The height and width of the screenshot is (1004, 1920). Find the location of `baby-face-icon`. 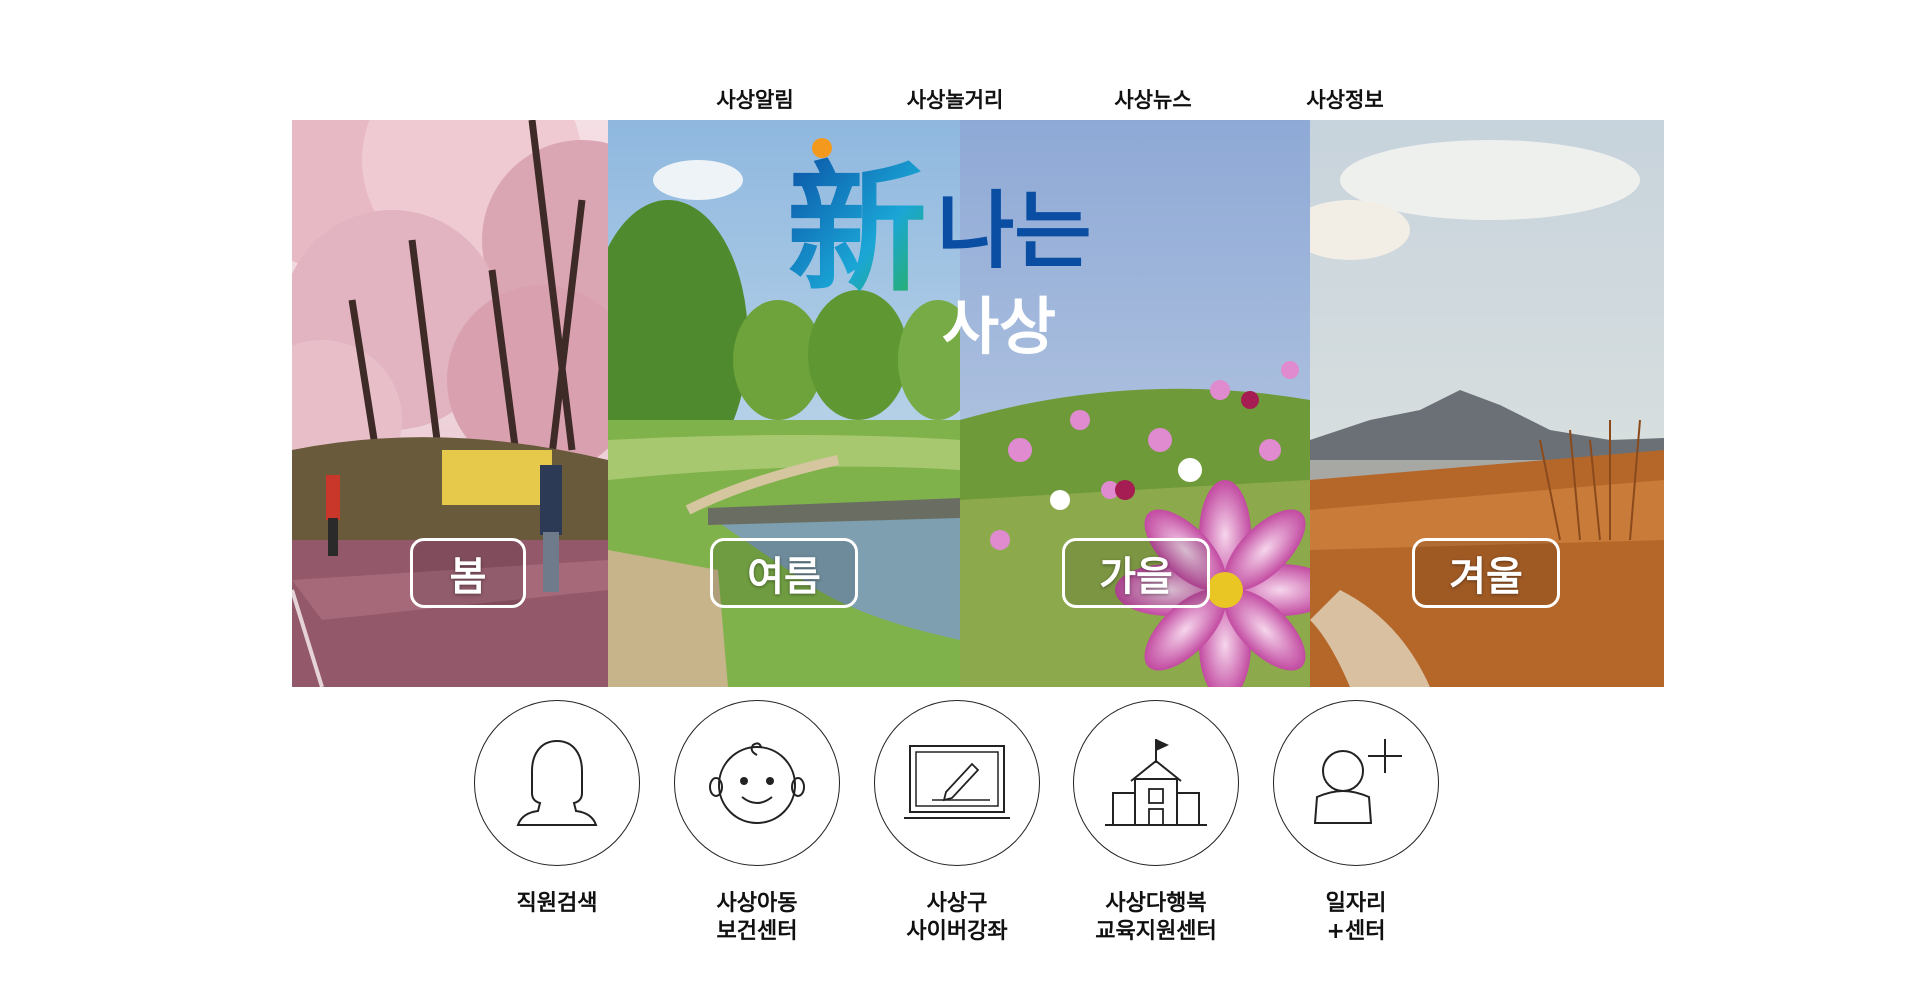

baby-face-icon is located at coordinates (757, 783).